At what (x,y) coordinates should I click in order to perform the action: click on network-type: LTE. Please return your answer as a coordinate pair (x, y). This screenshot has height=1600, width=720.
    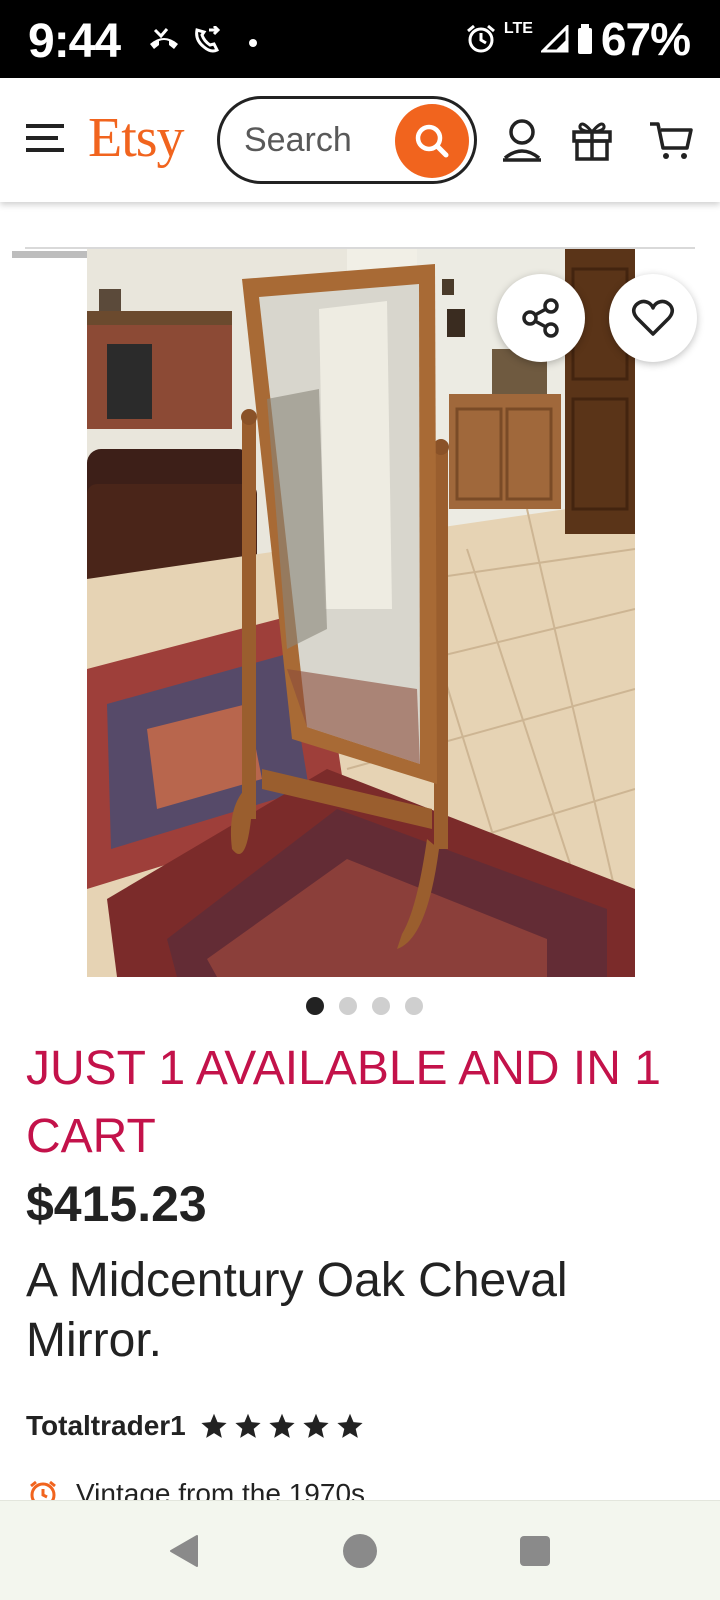
    Looking at the image, I should click on (518, 28).